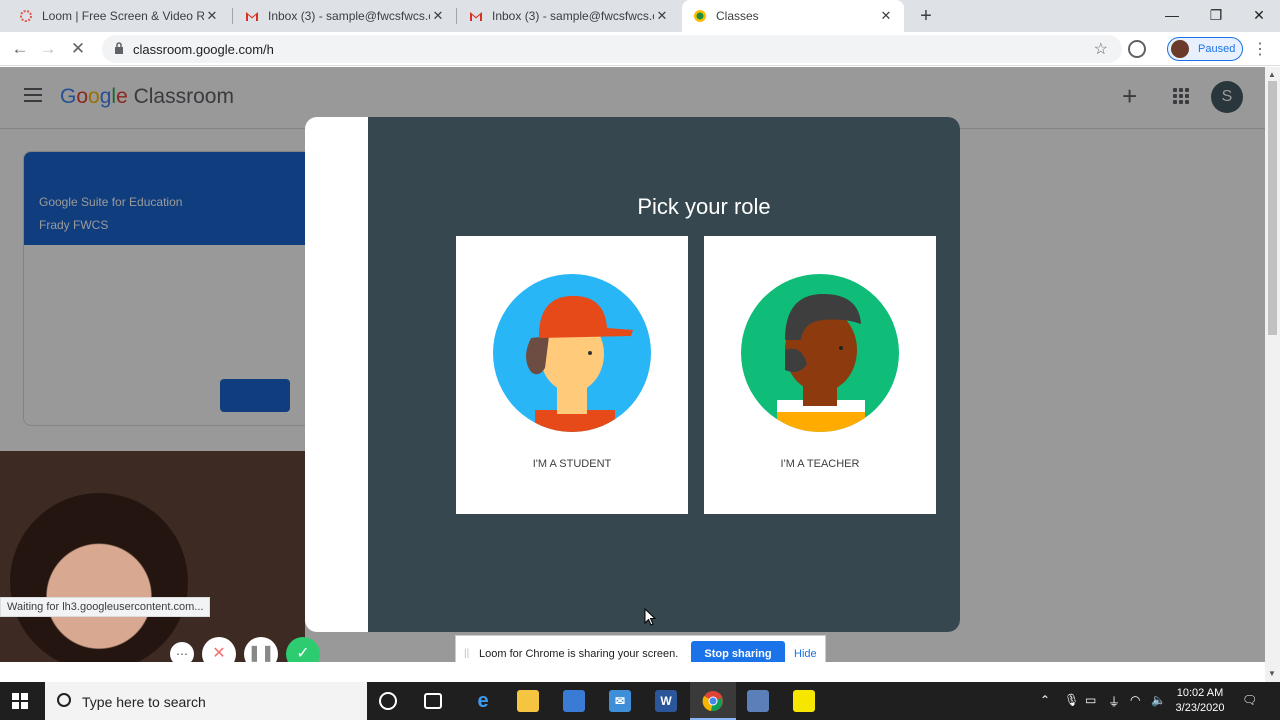  Describe the element at coordinates (1216, 16) in the screenshot. I see `restore-button: ❐` at that location.